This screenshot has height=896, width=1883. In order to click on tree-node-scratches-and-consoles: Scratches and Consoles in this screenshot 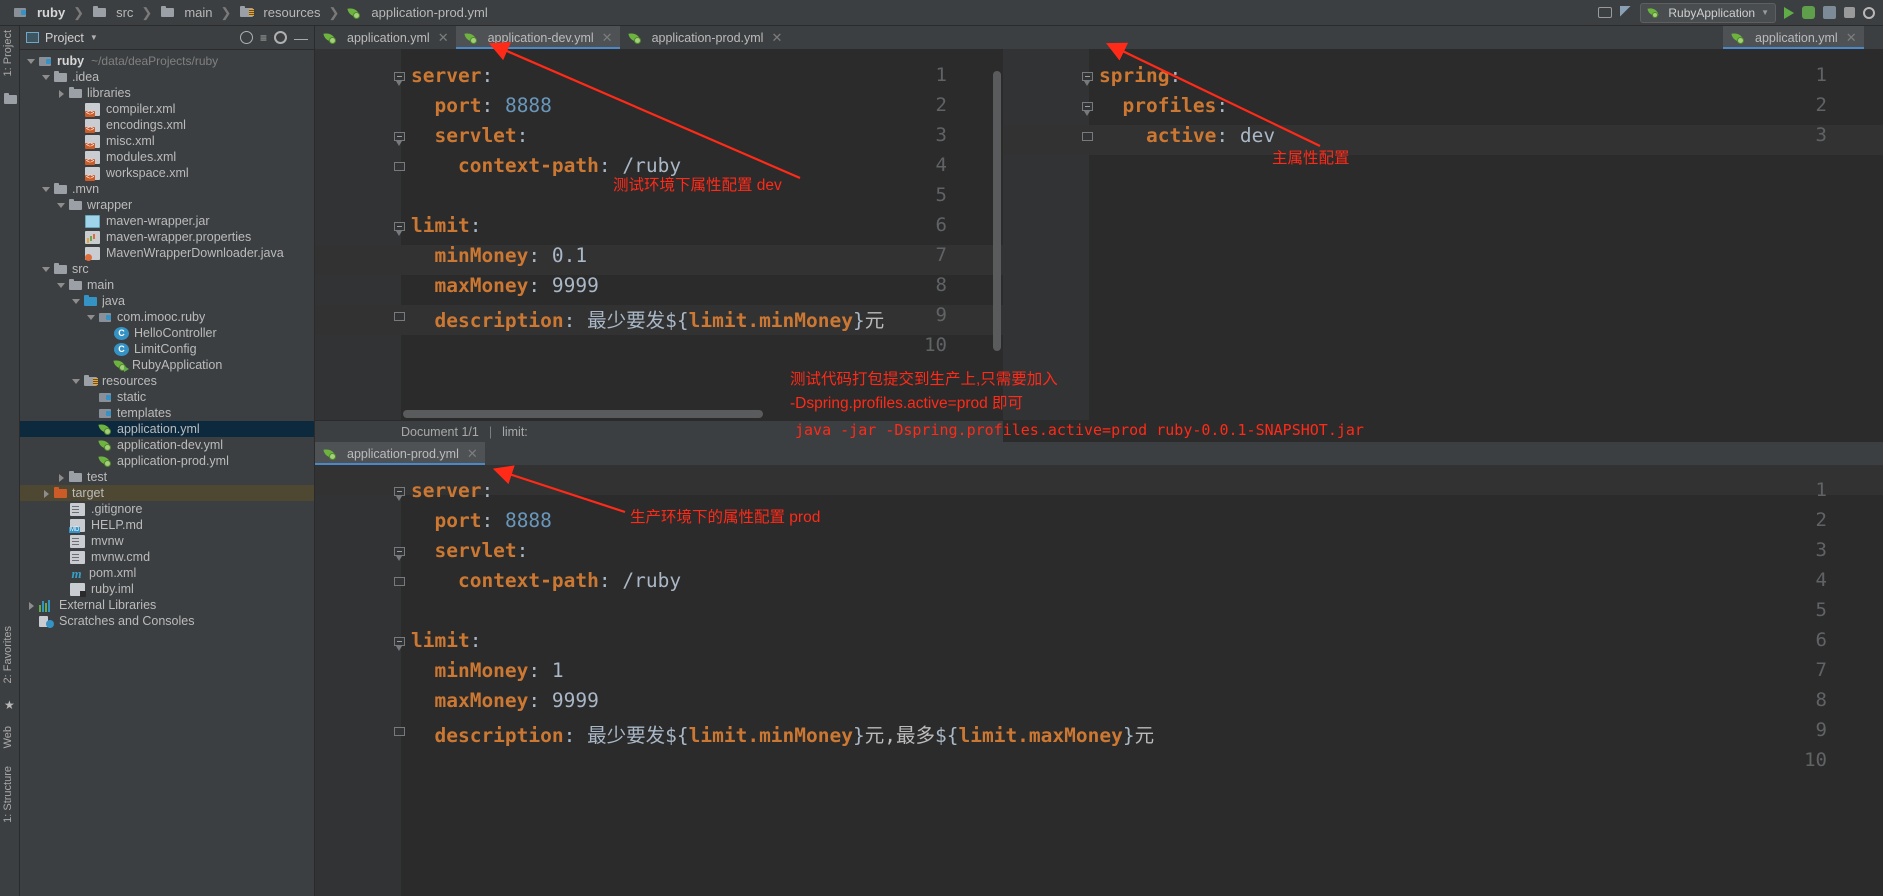, I will do `click(167, 621)`.